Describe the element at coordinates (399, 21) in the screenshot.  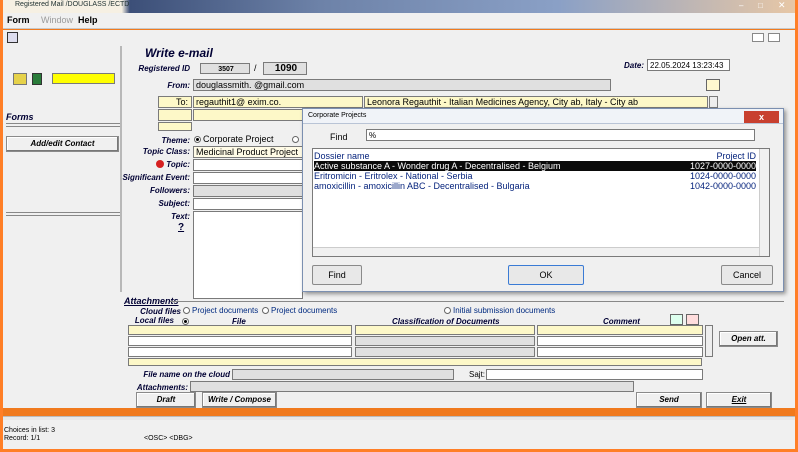
I see `menu-bar: Form Window Help` at that location.